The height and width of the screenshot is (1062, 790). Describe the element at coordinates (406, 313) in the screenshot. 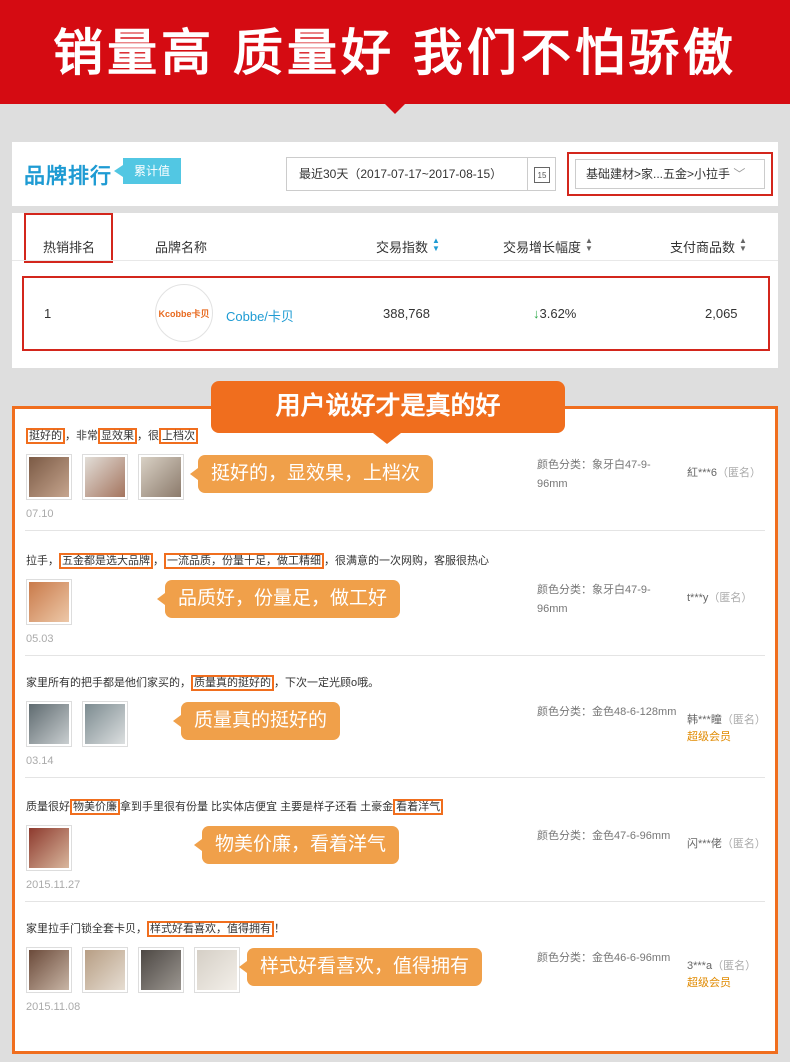

I see `row-index: 388,768` at that location.